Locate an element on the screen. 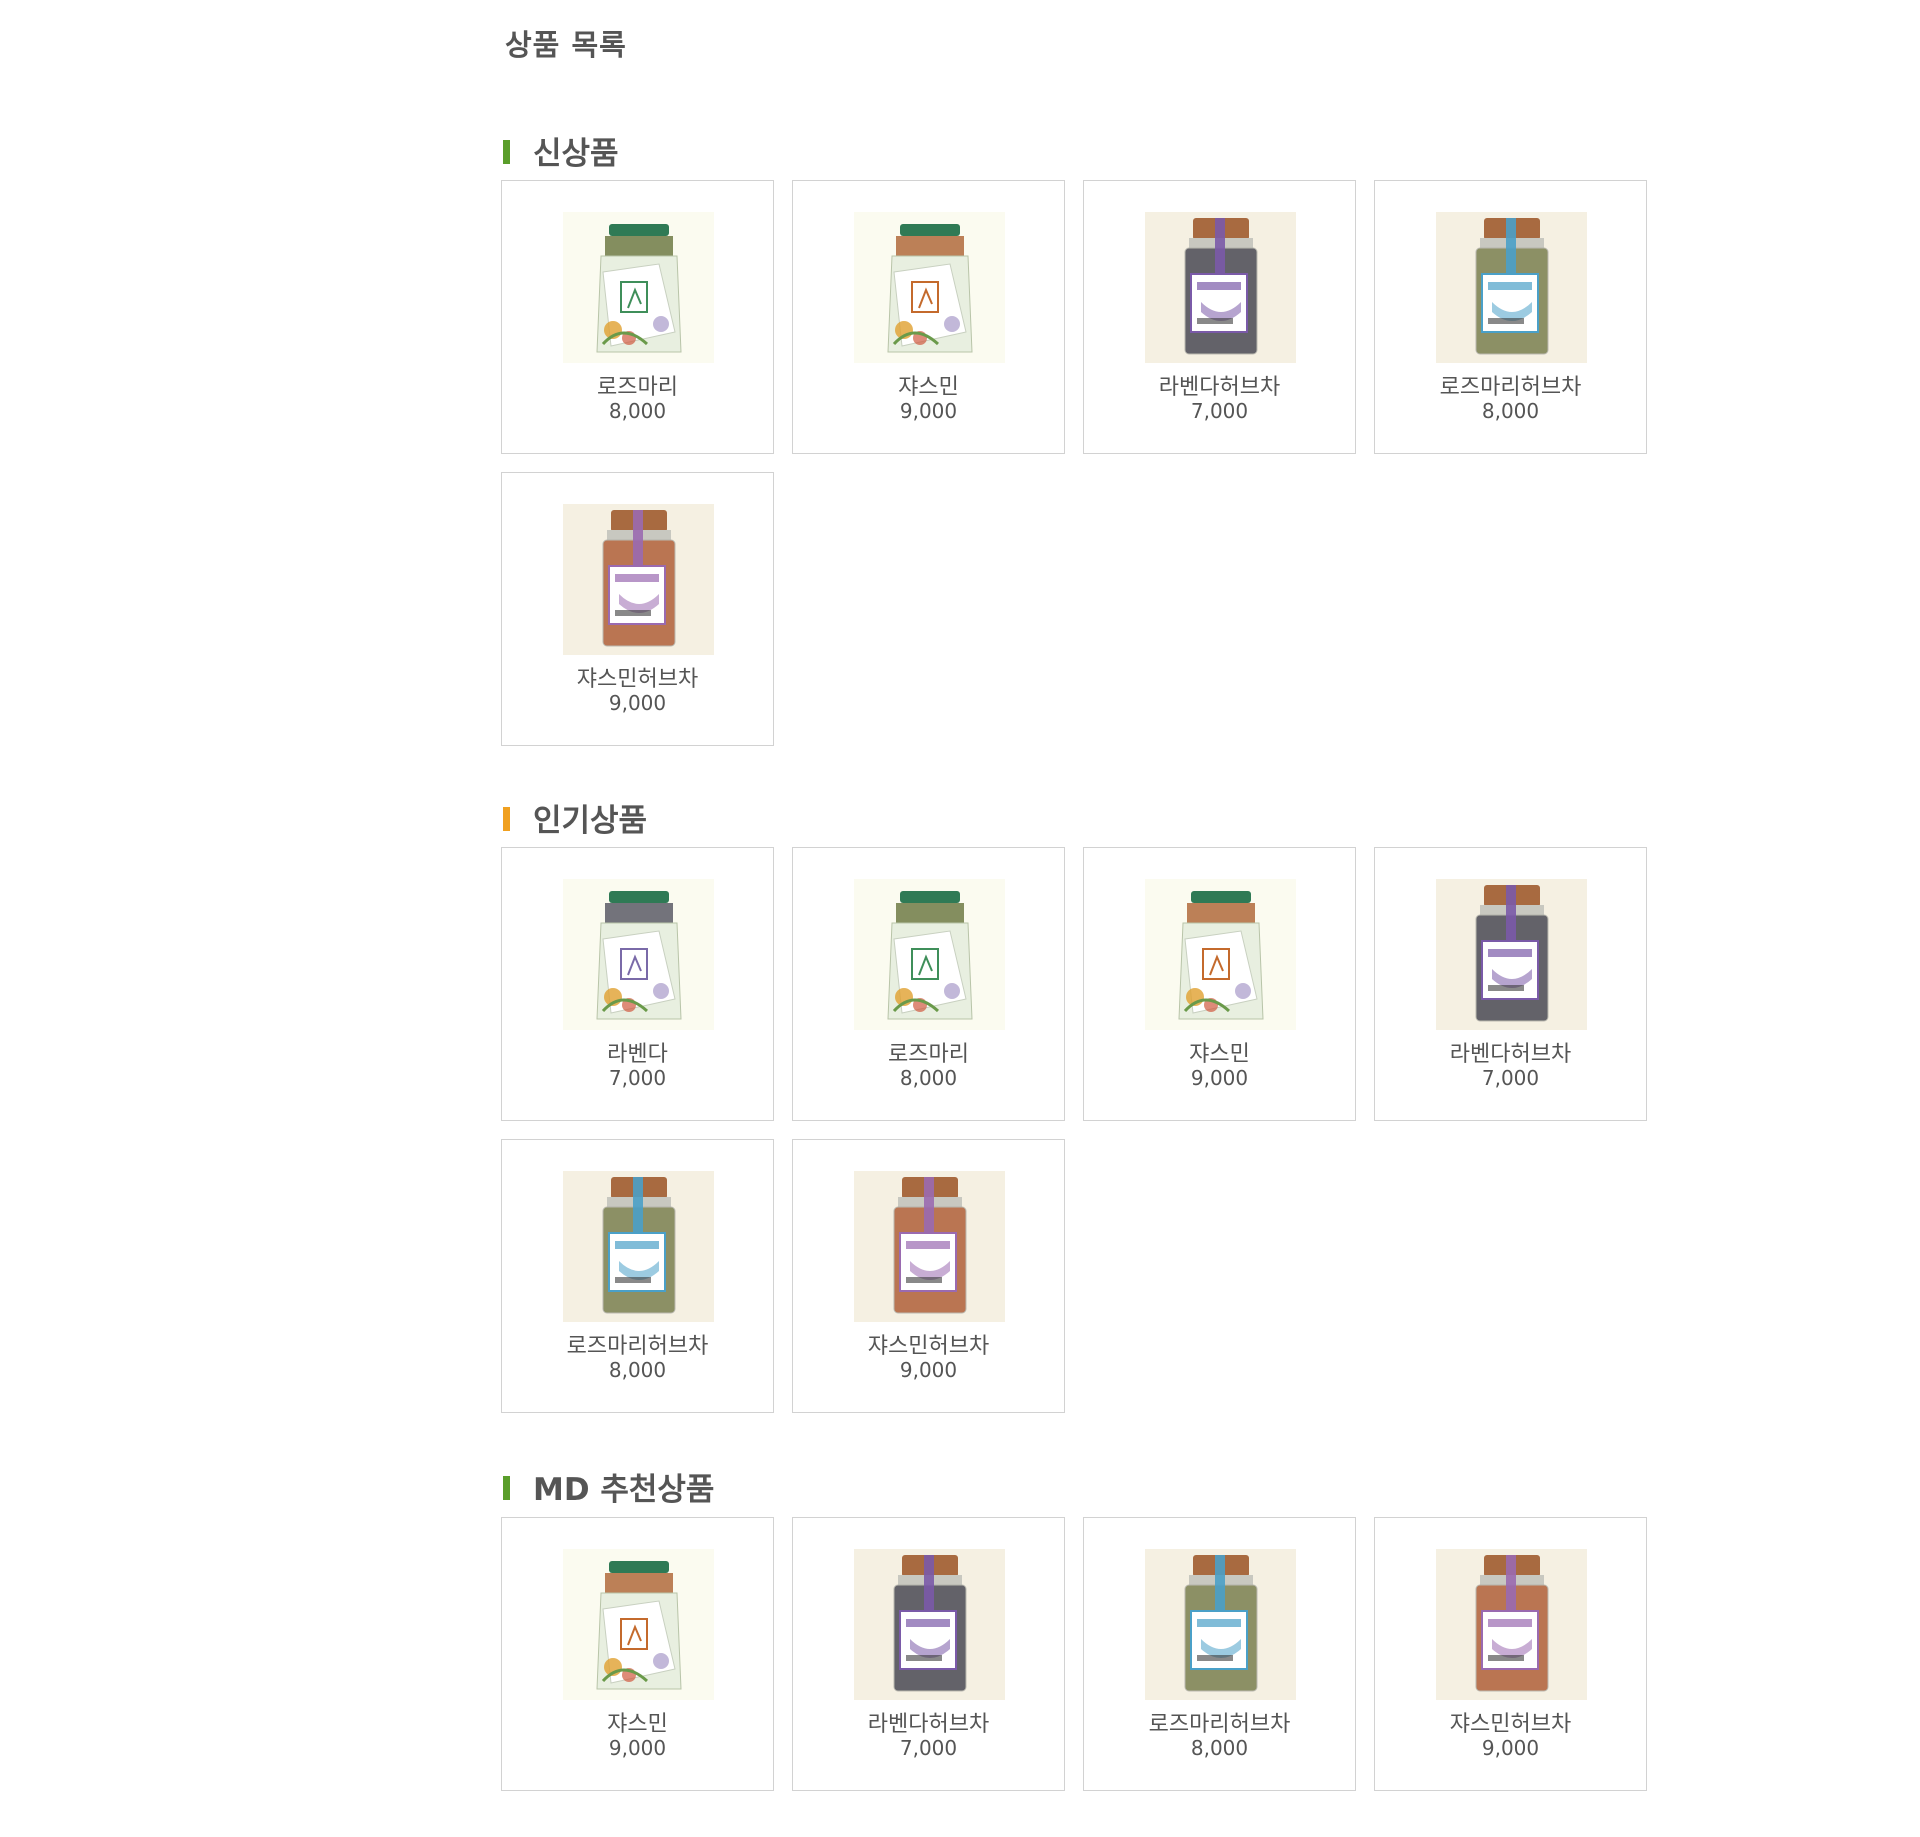 Image resolution: width=1920 pixels, height=1837 pixels. page-title: 상품 목록 is located at coordinates (566, 45).